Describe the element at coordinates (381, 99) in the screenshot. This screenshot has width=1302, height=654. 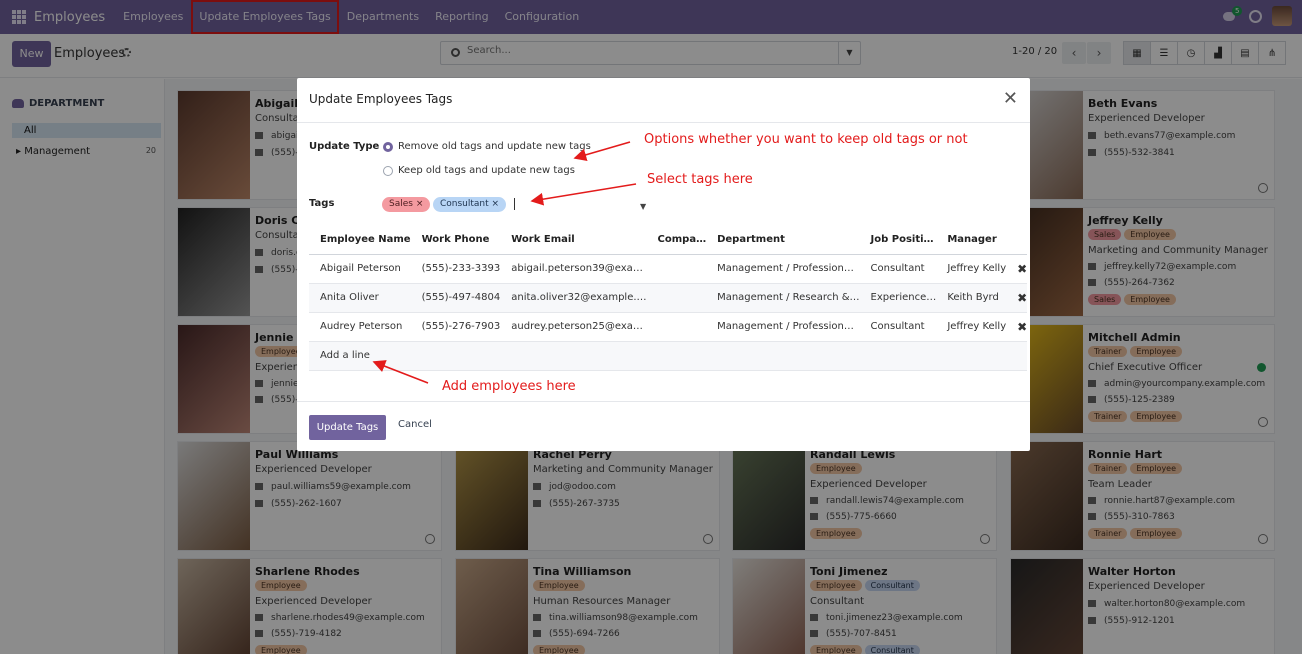
I see `dialog-title: Update Employees Tags` at that location.